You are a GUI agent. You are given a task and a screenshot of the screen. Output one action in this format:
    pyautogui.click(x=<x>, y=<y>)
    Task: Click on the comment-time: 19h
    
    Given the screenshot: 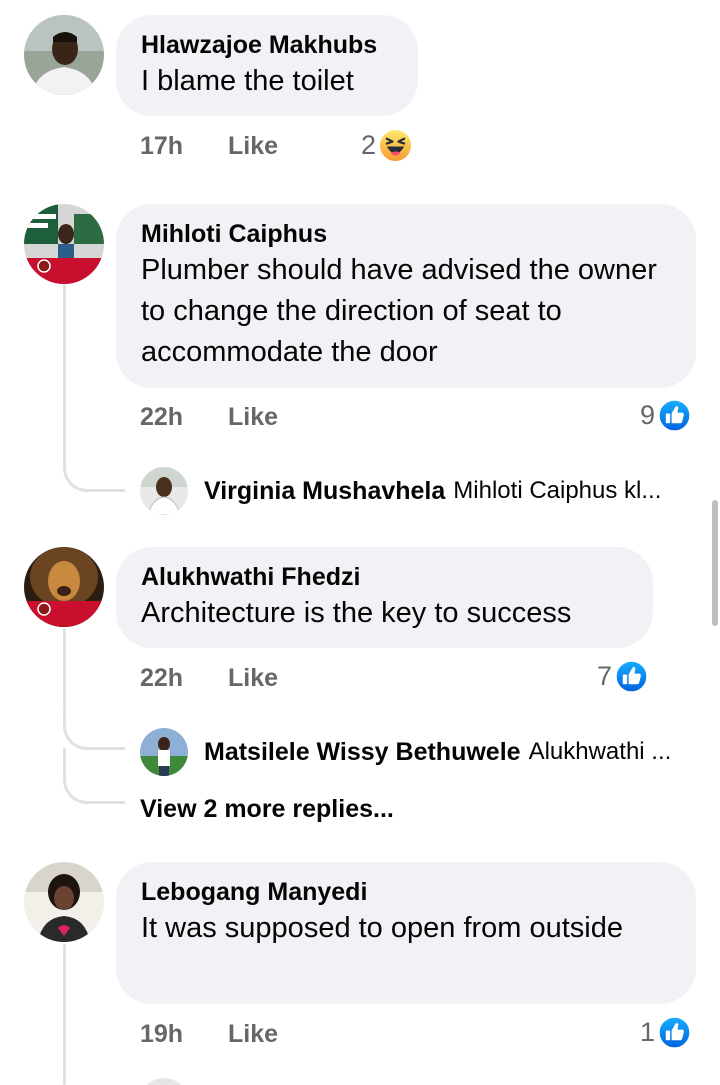 What is the action you would take?
    pyautogui.click(x=161, y=1034)
    